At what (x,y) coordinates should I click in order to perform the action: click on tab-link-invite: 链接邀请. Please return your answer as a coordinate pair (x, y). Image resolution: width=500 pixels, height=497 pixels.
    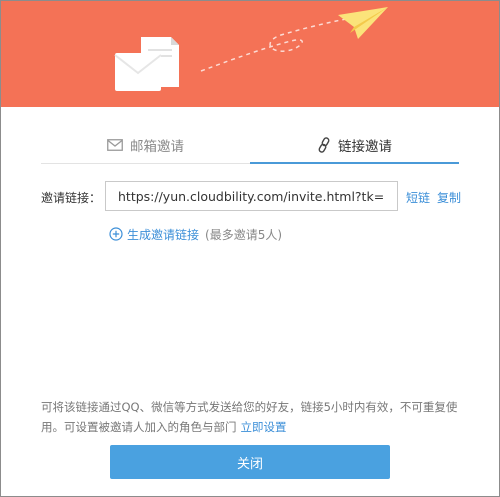
    Looking at the image, I should click on (354, 145).